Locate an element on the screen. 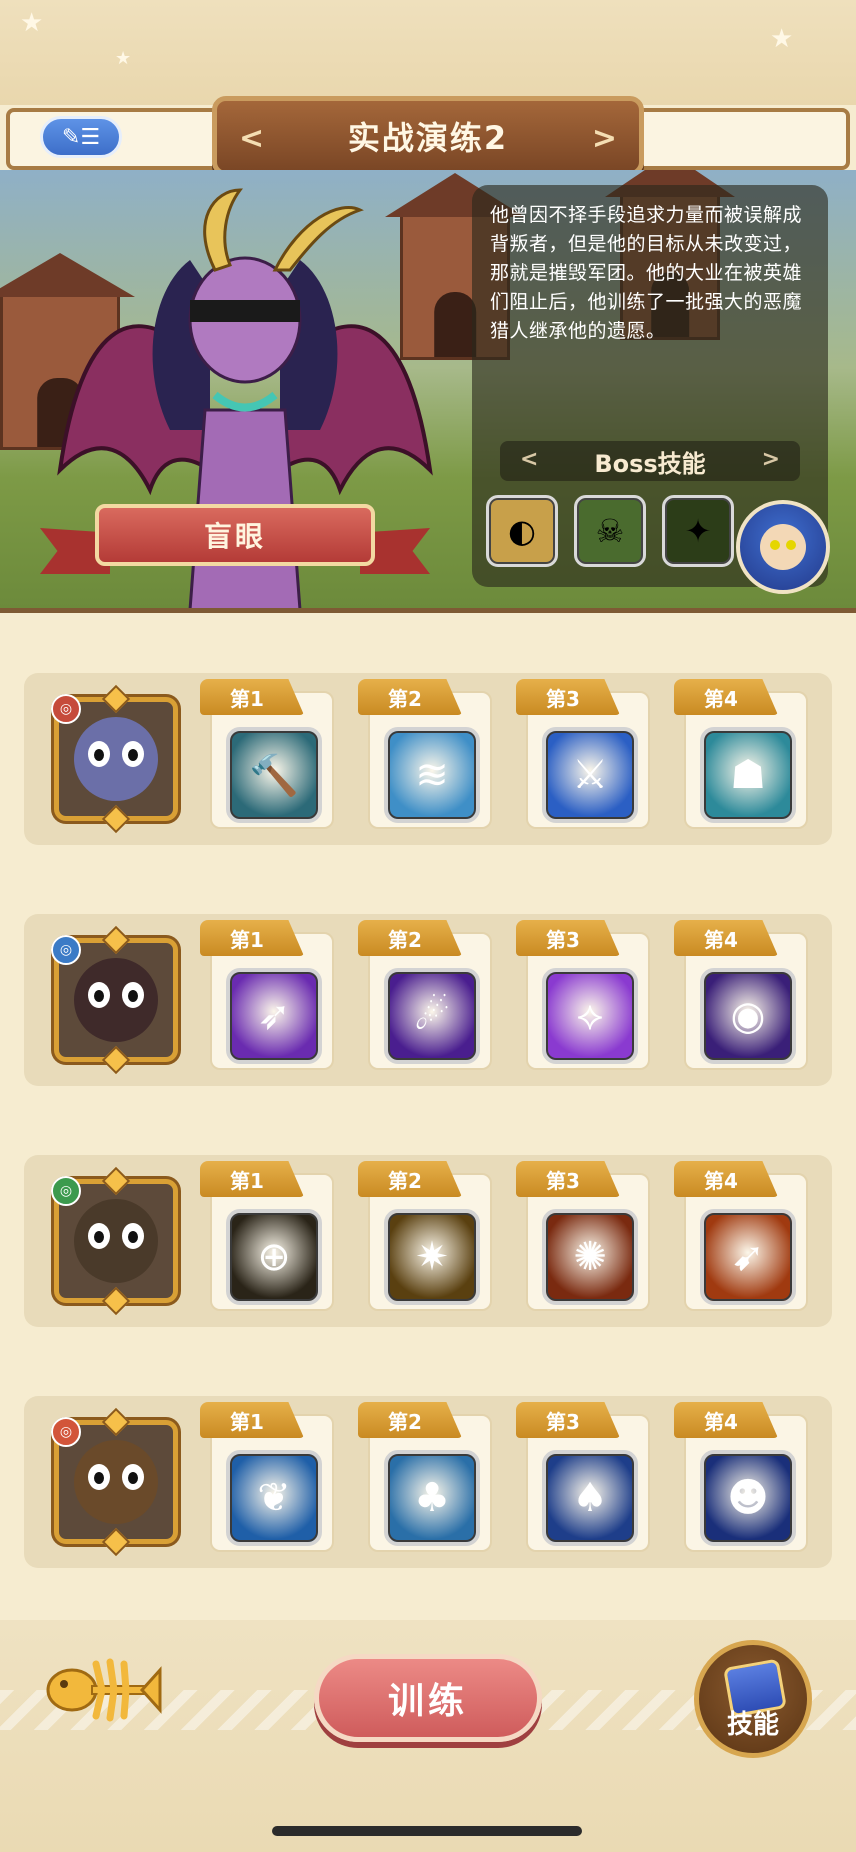 Image resolution: width=856 pixels, height=1852 pixels. treant-skill-icon: ♣ is located at coordinates (432, 1498).